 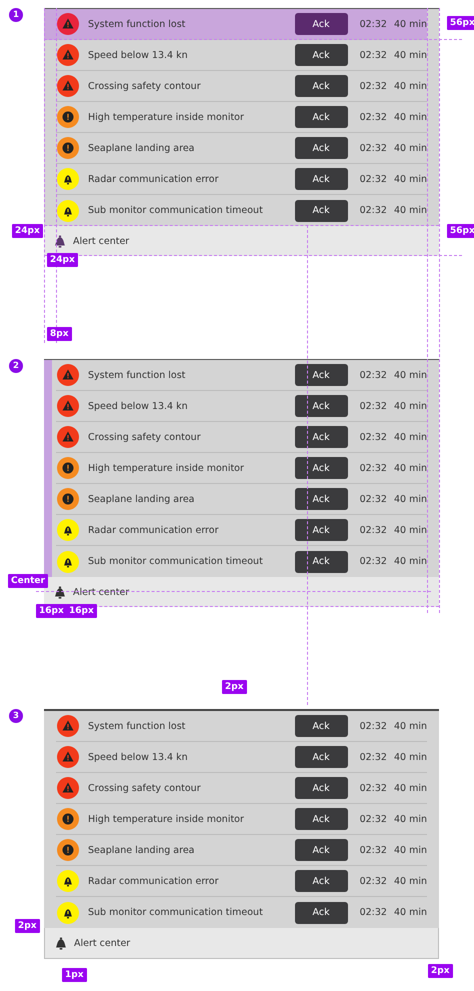 I want to click on dimension-label: 8px, so click(x=59, y=334).